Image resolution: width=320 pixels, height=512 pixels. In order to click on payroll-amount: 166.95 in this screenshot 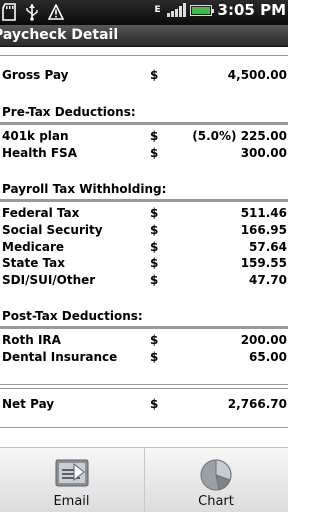, I will do `click(263, 230)`.